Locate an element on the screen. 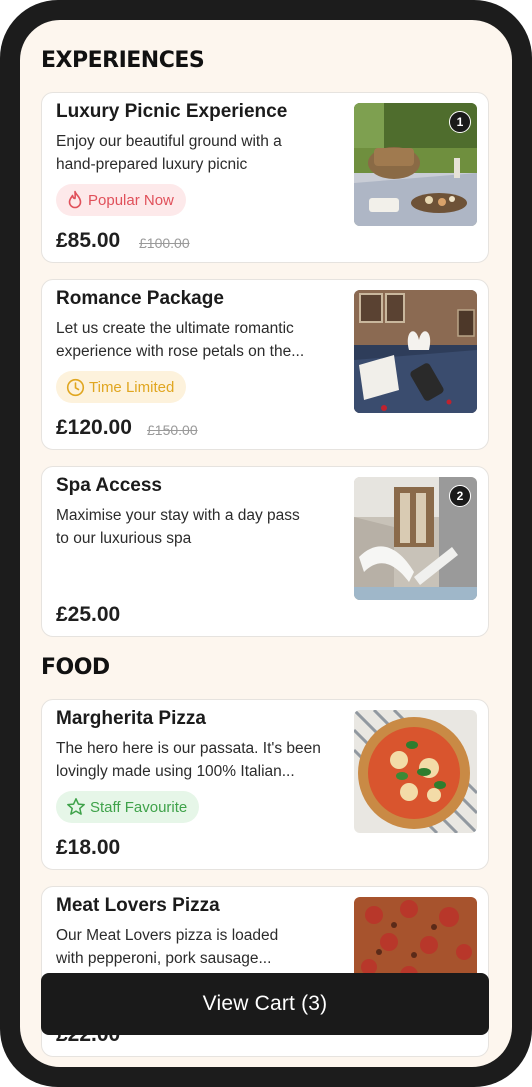  romance-photo is located at coordinates (415, 351).